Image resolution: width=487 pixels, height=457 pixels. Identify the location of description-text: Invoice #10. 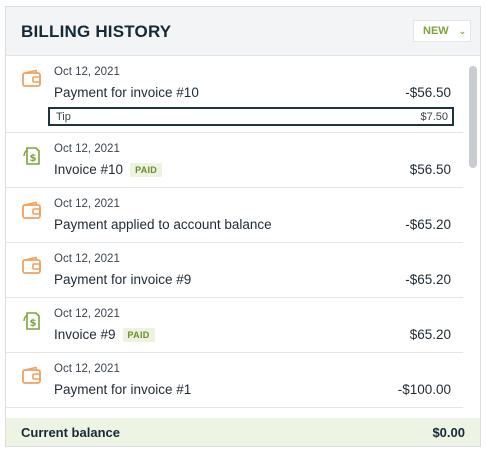
(89, 169).